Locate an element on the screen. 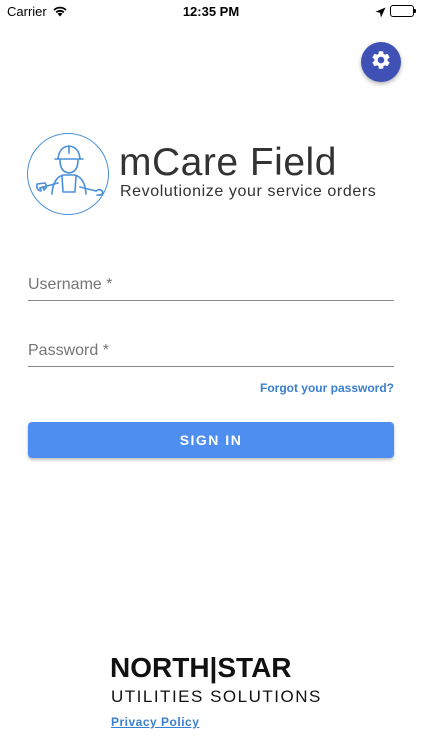 This screenshot has width=422, height=750. settings-button is located at coordinates (381, 62).